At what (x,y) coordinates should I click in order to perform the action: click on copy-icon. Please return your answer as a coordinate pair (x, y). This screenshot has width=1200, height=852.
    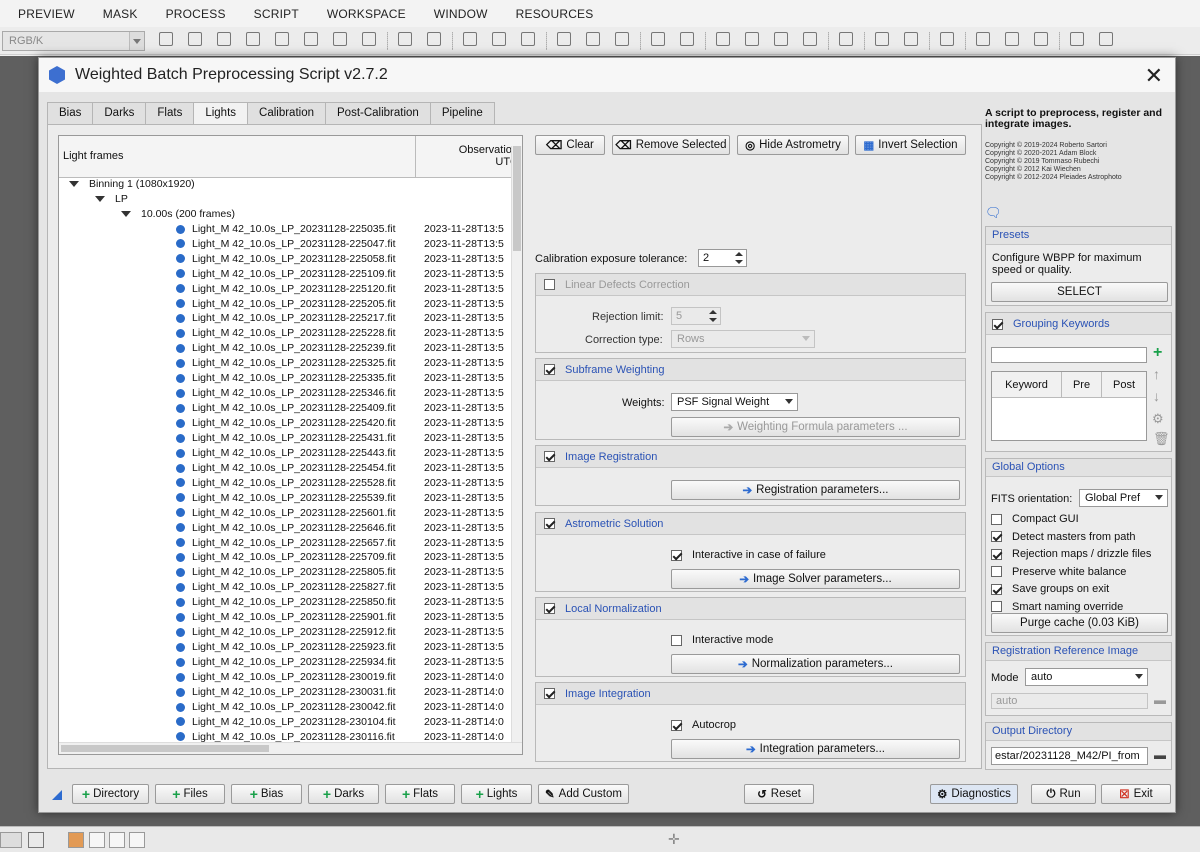
    Looking at the image, I should click on (781, 38).